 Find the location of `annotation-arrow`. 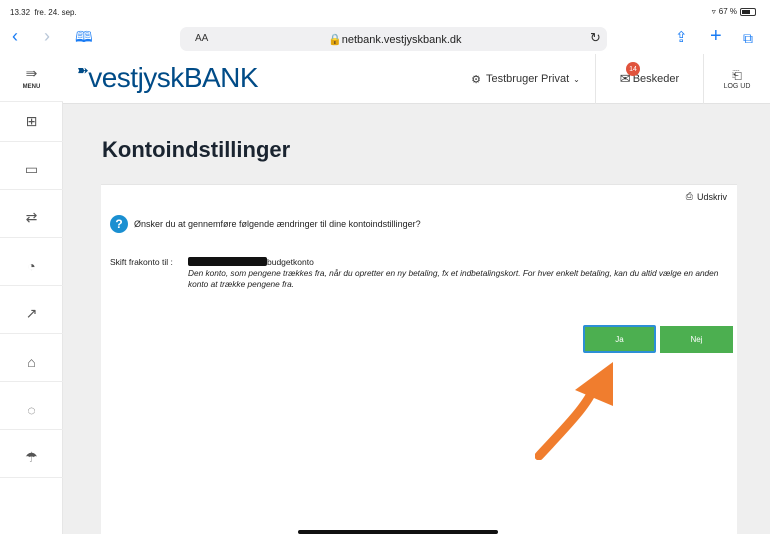

annotation-arrow is located at coordinates (574, 411).